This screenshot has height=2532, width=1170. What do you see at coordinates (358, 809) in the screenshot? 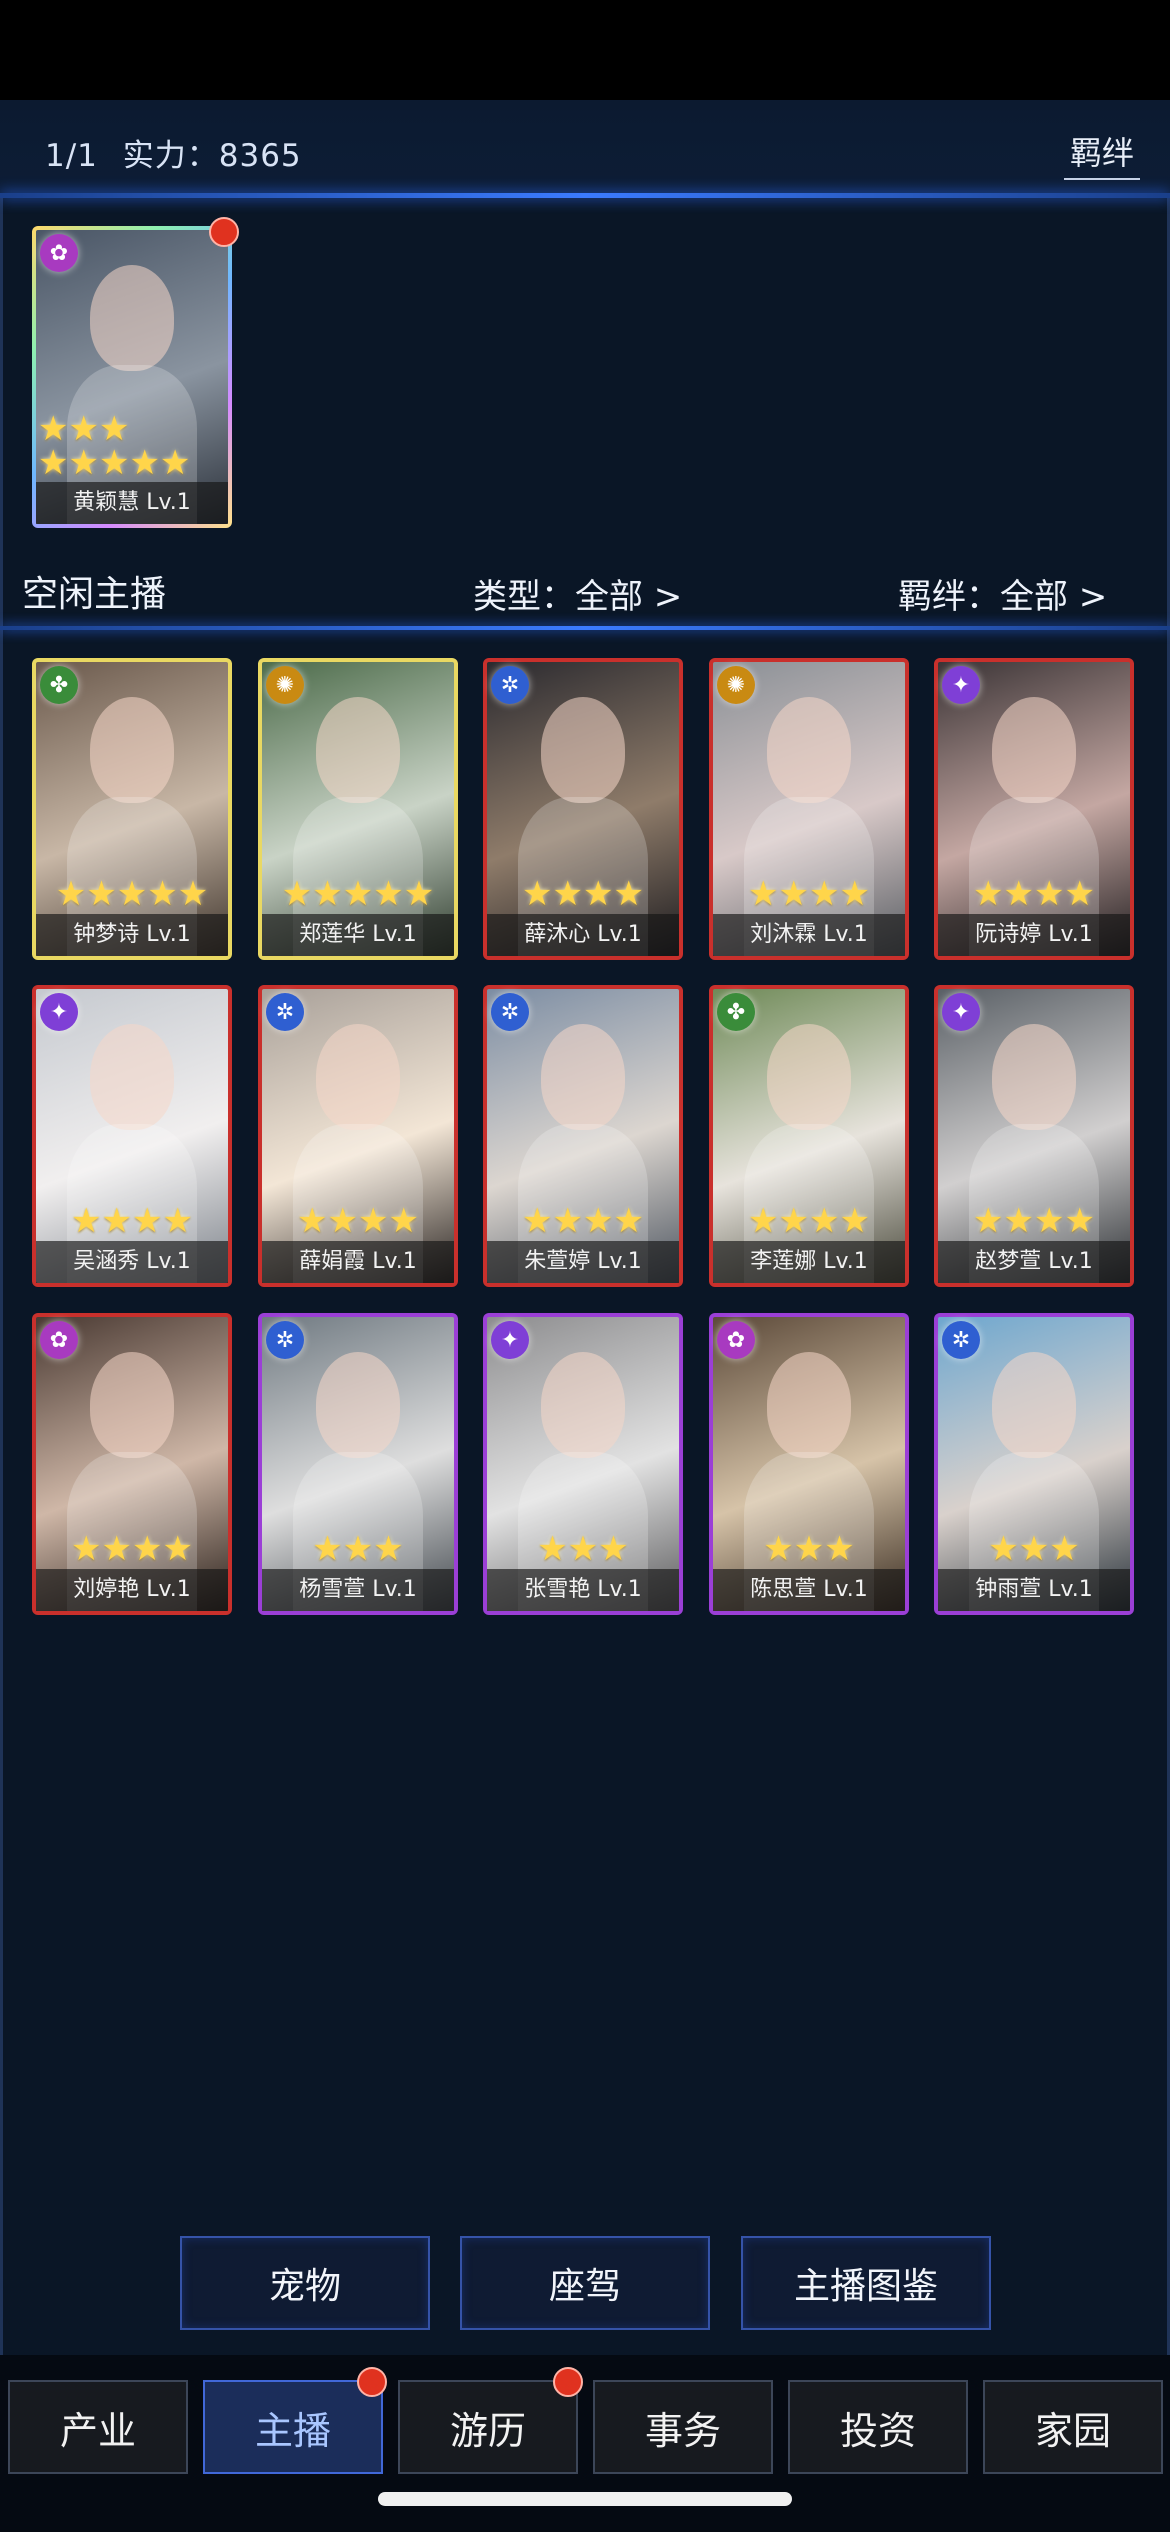
I see `host-card: ✺ ★★★★★ 郑莲华 Lv.1` at bounding box center [358, 809].